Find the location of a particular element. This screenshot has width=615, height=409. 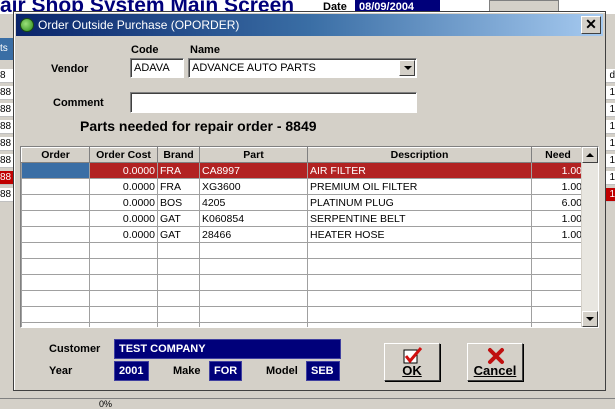

col-header-brand: Brand is located at coordinates (178, 155).